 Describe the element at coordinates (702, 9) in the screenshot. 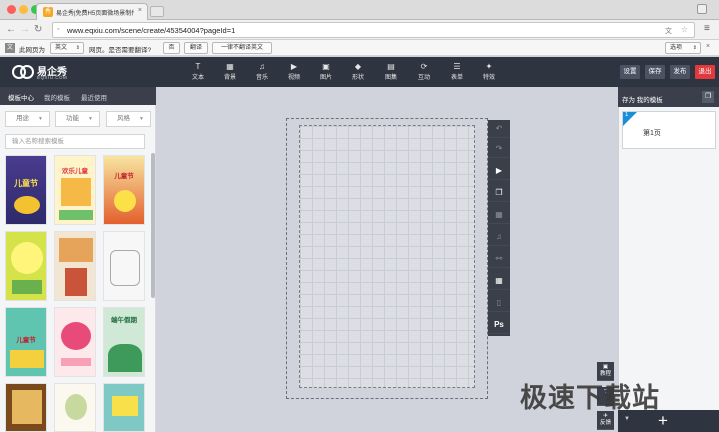

I see `profile-icon` at that location.